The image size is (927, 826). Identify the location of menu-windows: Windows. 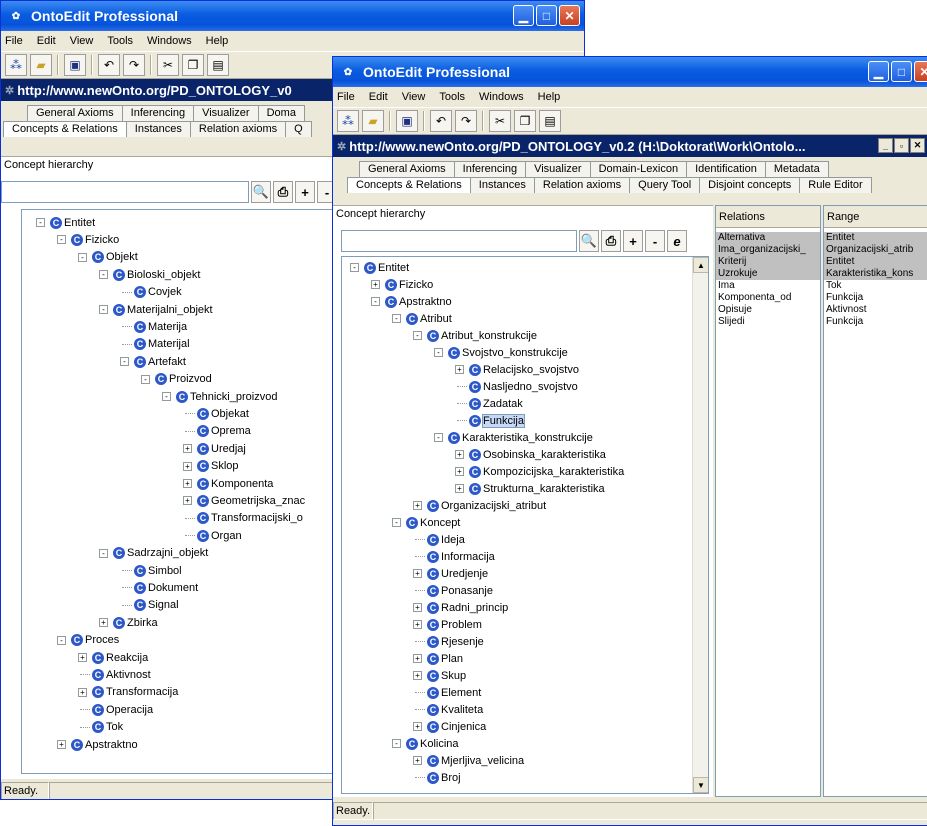
(501, 97).